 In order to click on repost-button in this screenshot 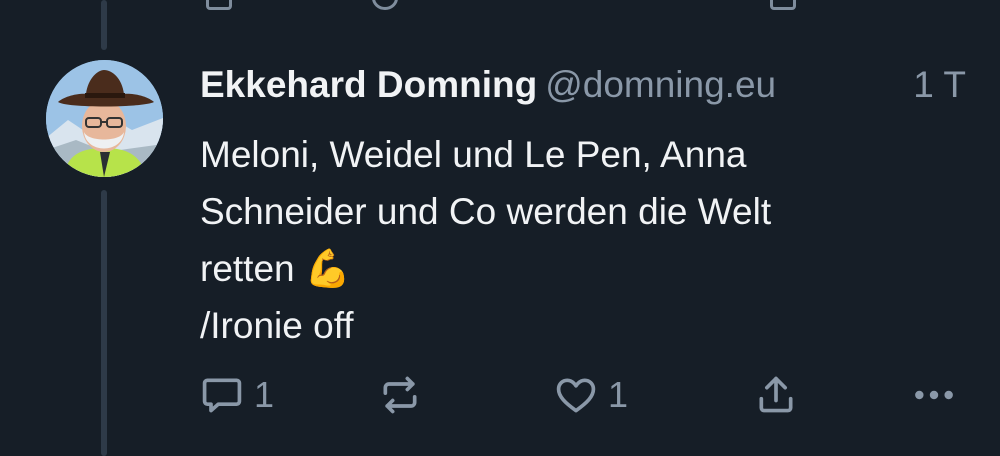, I will do `click(400, 395)`.